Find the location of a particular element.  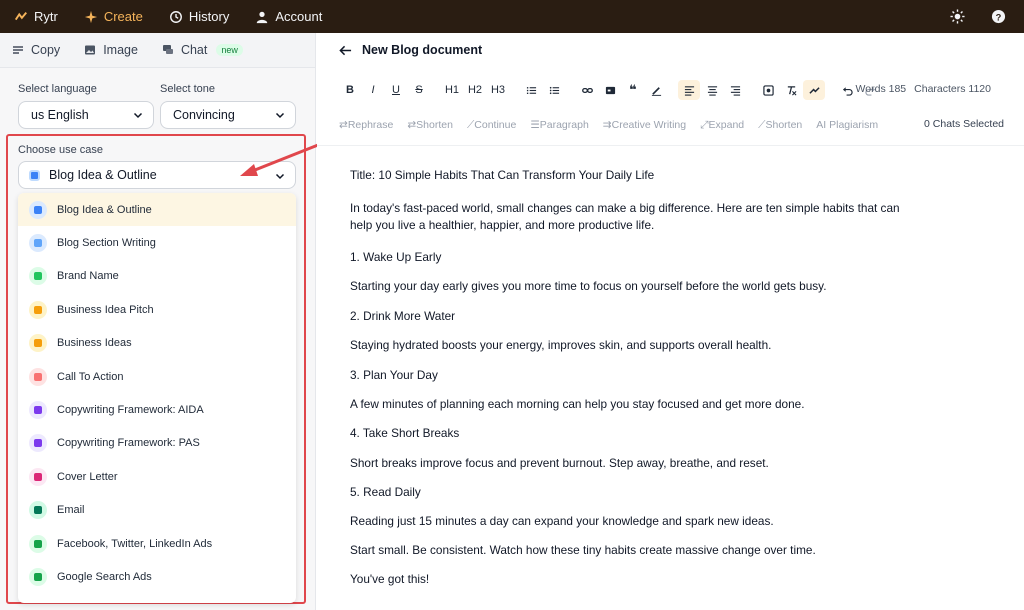

cover-letter-icon is located at coordinates (38, 476).